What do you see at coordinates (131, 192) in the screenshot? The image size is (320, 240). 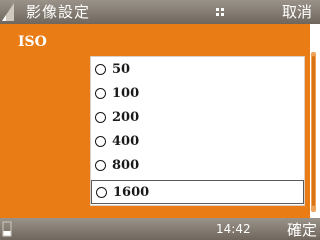 I see `option-label: 1600` at bounding box center [131, 192].